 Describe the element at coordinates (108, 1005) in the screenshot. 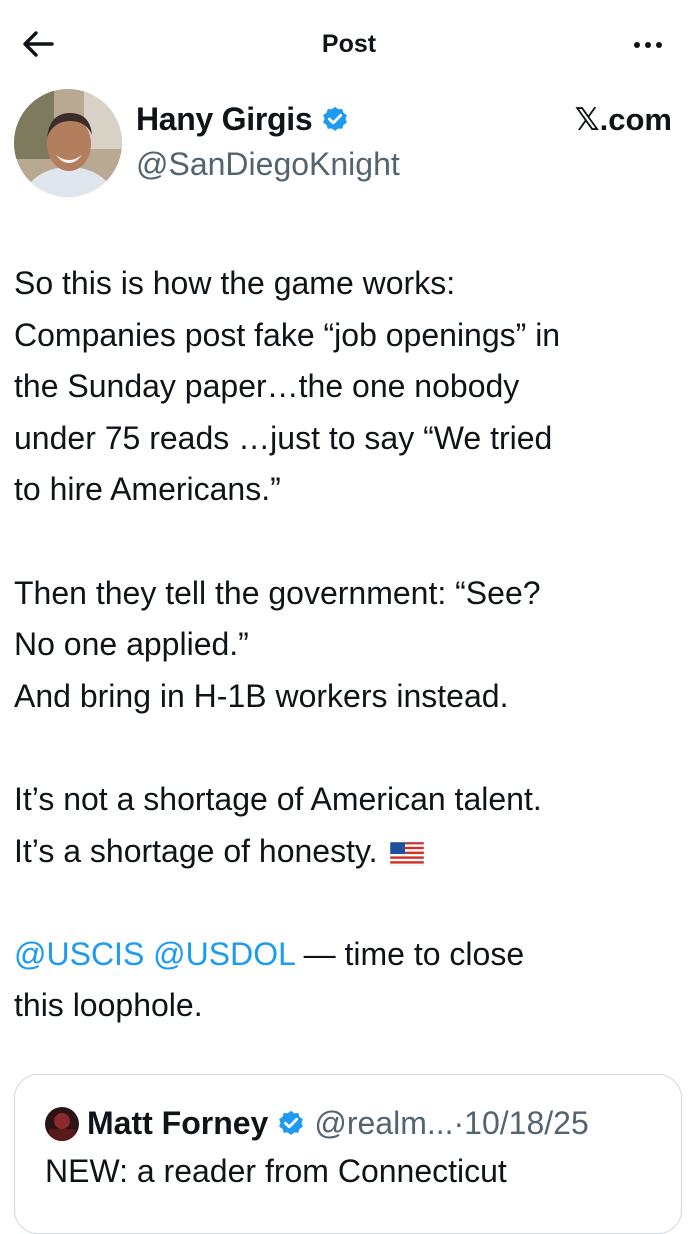

I see `post-line: this loophole.` at that location.